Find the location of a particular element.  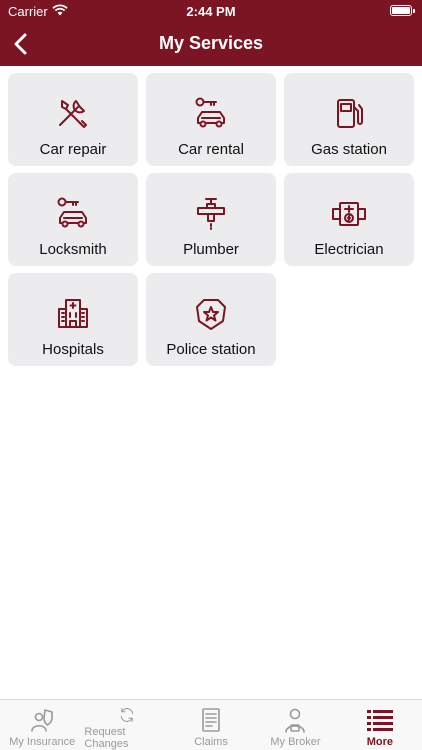

tab-label: More is located at coordinates (379, 742).